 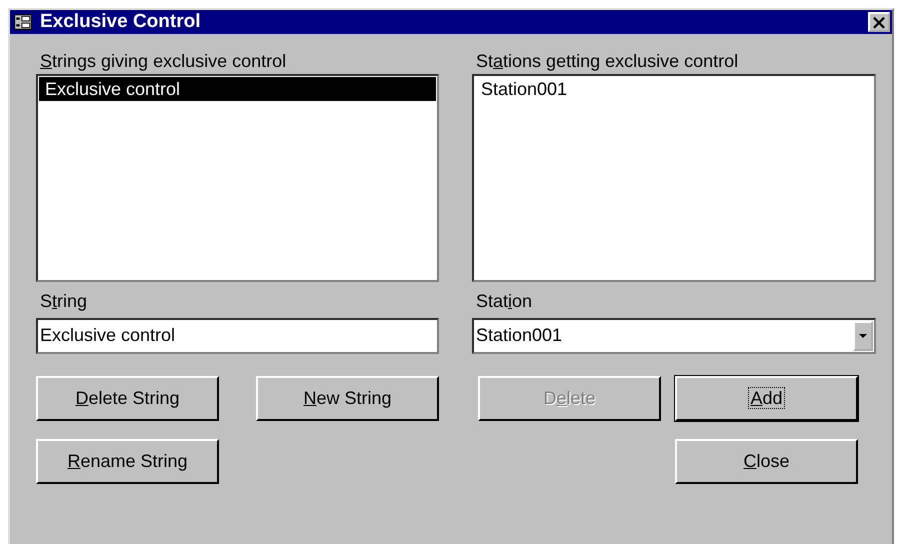 I want to click on dialog-button: Close, so click(x=766, y=461).